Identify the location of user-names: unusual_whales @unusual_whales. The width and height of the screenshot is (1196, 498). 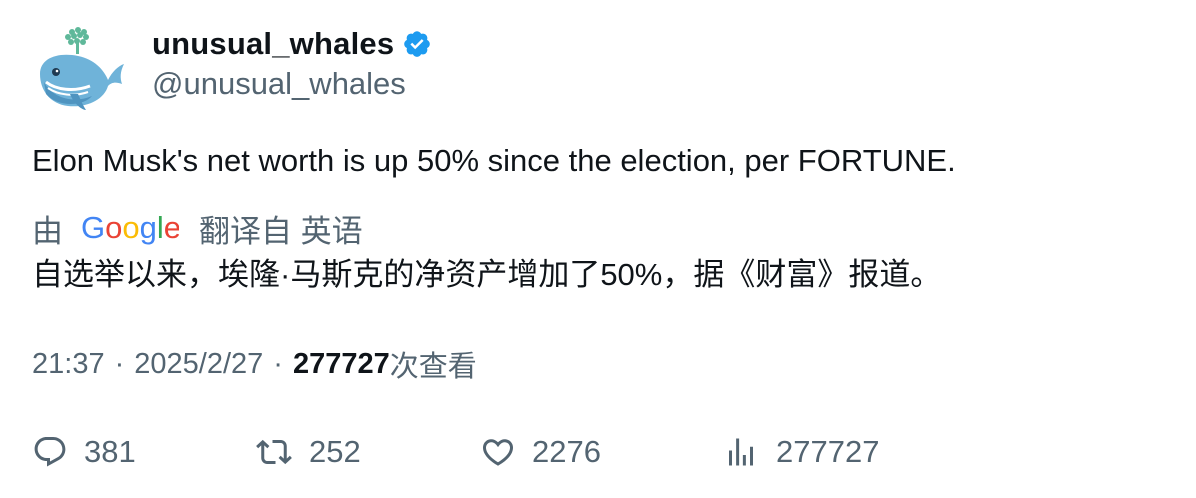
(292, 63).